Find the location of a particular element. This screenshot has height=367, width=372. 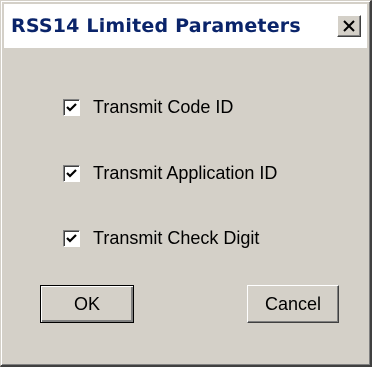

transmit-code-id-option: Transmit Code ID is located at coordinates (148, 107).